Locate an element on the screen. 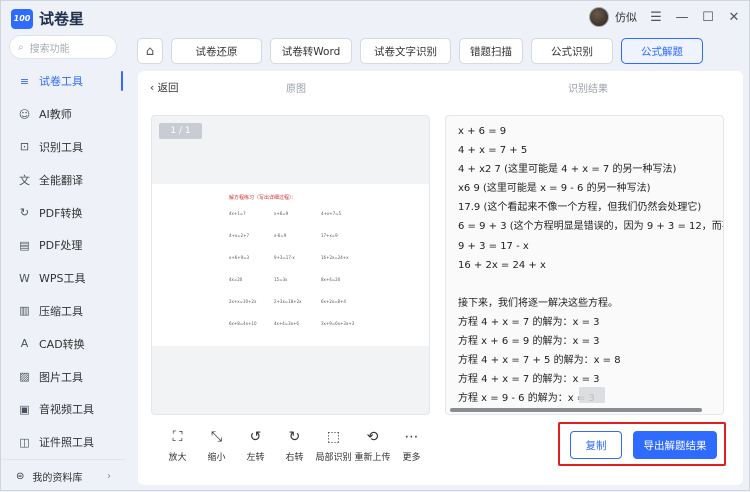  nav-icon: ≡ is located at coordinates (24, 81).